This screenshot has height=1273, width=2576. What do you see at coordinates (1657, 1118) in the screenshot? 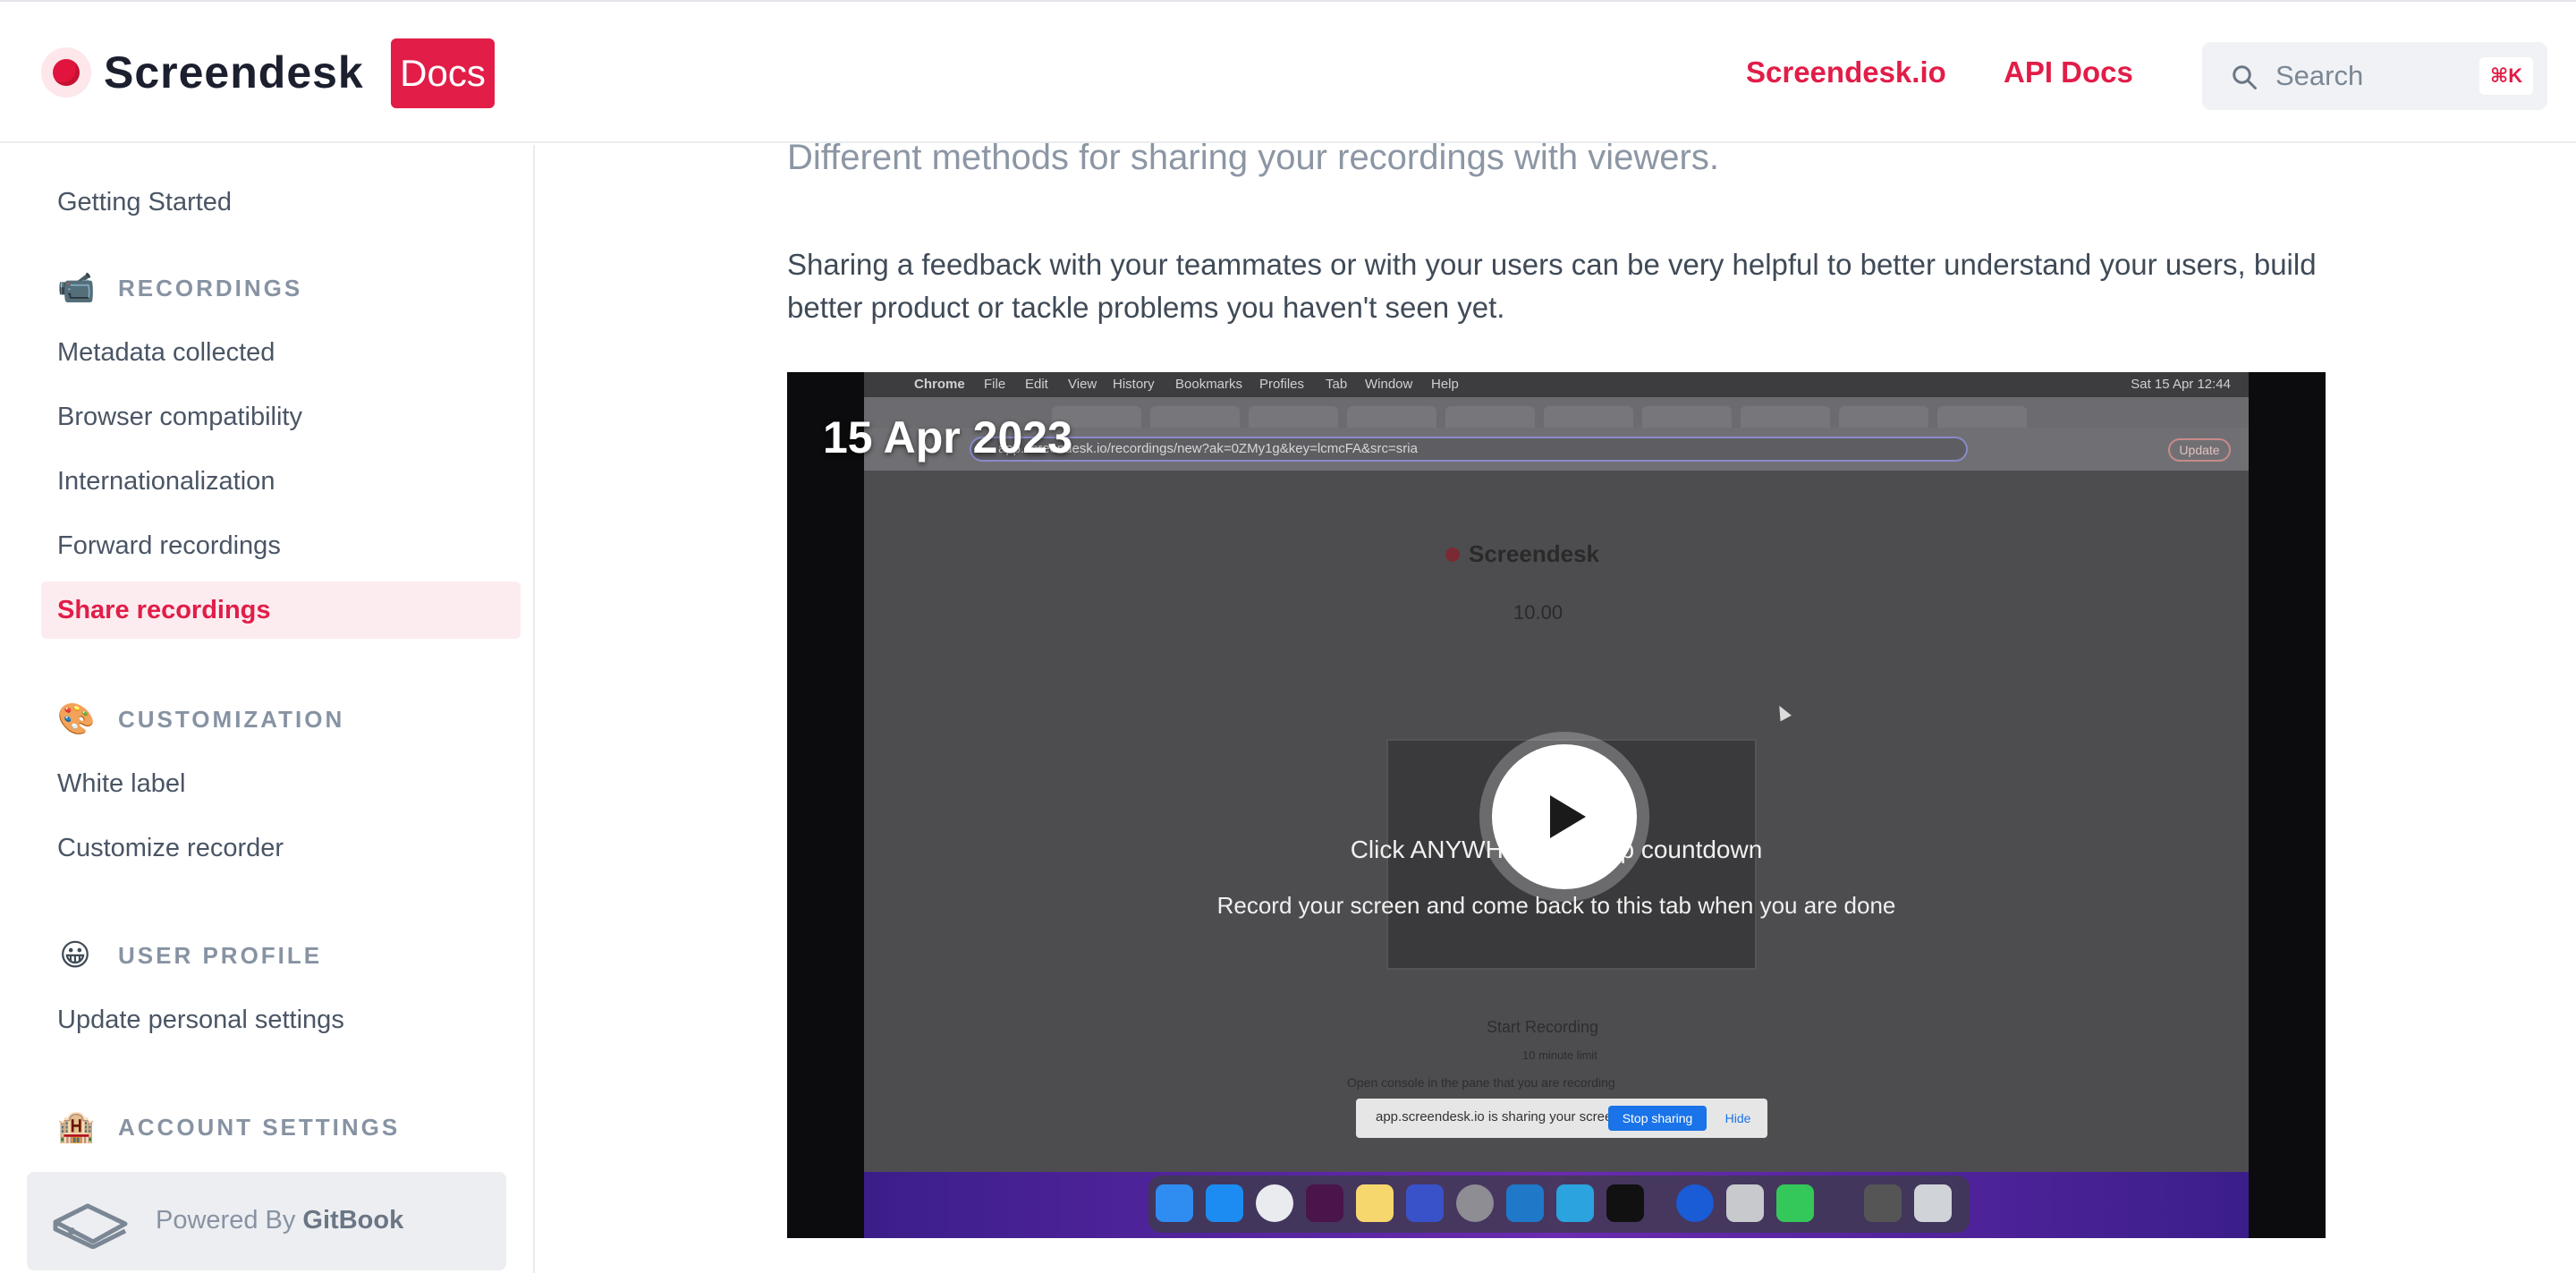
I see `stop-sharing-button: Stop sharing` at bounding box center [1657, 1118].